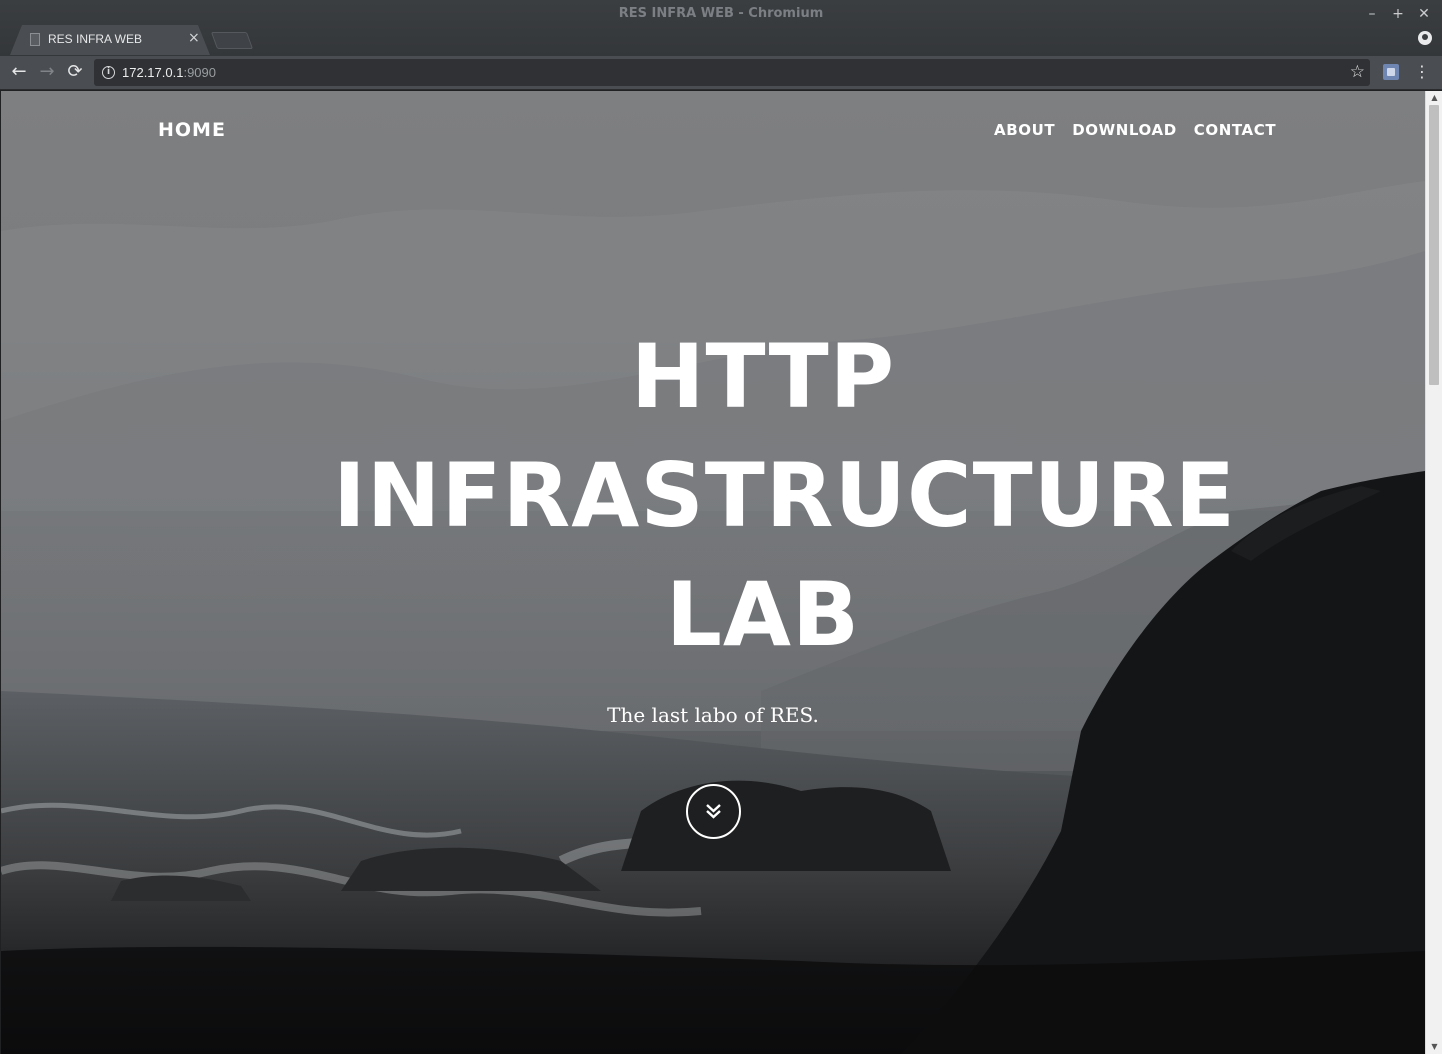 This screenshot has height=1054, width=1442. What do you see at coordinates (1372, 14) in the screenshot?
I see `minimize-button: –` at bounding box center [1372, 14].